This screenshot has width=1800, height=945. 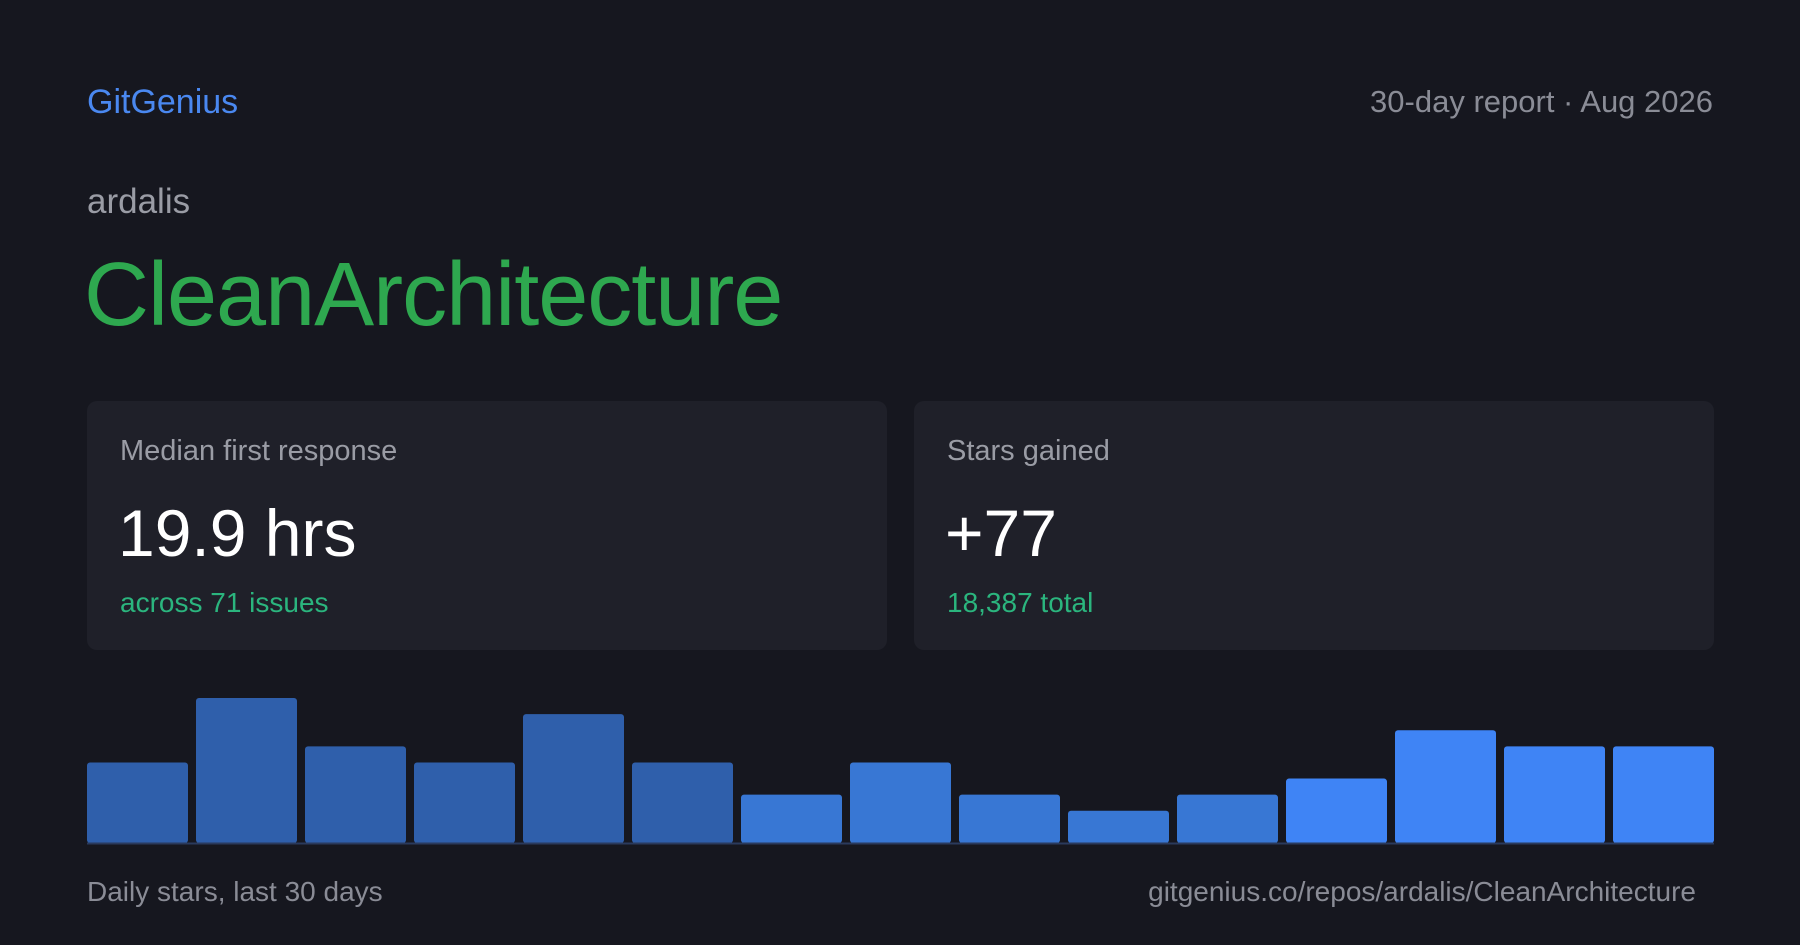 What do you see at coordinates (162, 102) in the screenshot?
I see `brand-logo-text: GitGenius` at bounding box center [162, 102].